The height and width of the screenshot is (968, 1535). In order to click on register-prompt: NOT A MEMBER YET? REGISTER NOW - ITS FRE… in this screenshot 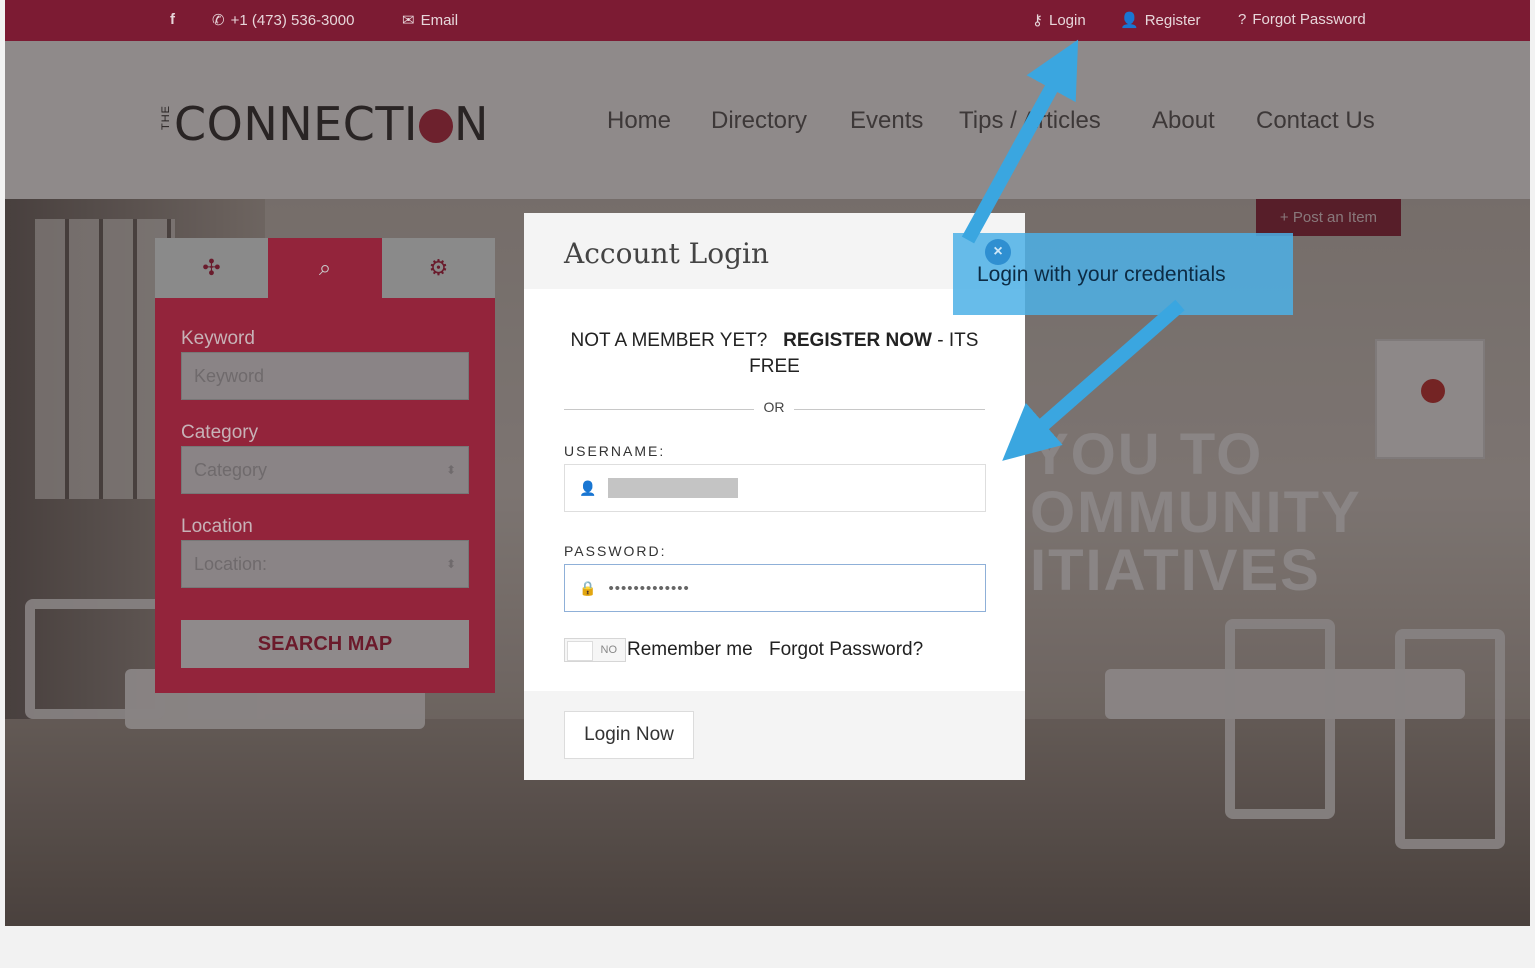, I will do `click(774, 354)`.